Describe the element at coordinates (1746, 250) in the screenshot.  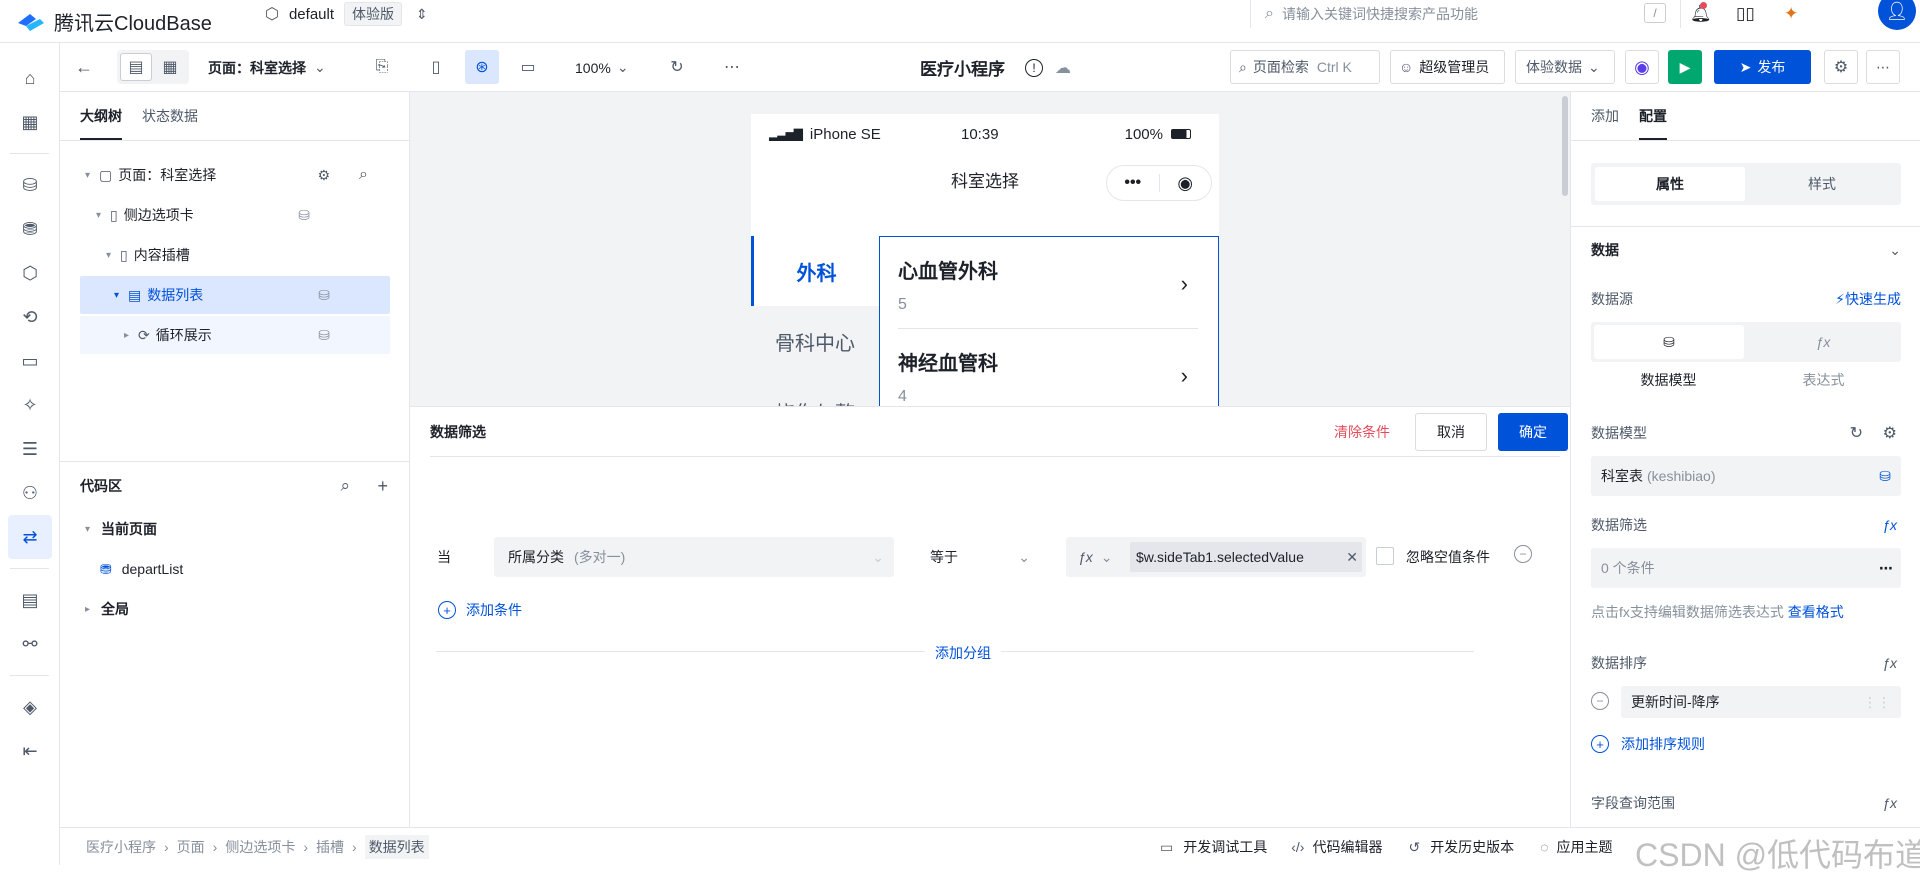
I see `data-section-header: 数据 ⌄` at that location.